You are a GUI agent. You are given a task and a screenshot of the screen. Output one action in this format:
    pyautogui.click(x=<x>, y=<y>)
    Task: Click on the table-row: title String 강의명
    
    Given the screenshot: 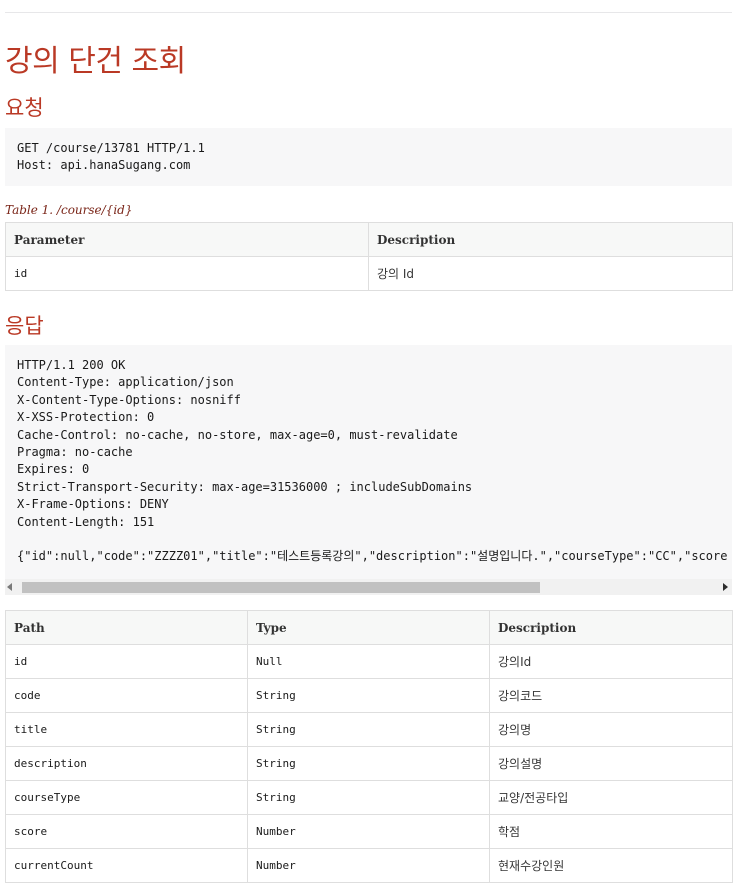 What is the action you would take?
    pyautogui.click(x=369, y=729)
    